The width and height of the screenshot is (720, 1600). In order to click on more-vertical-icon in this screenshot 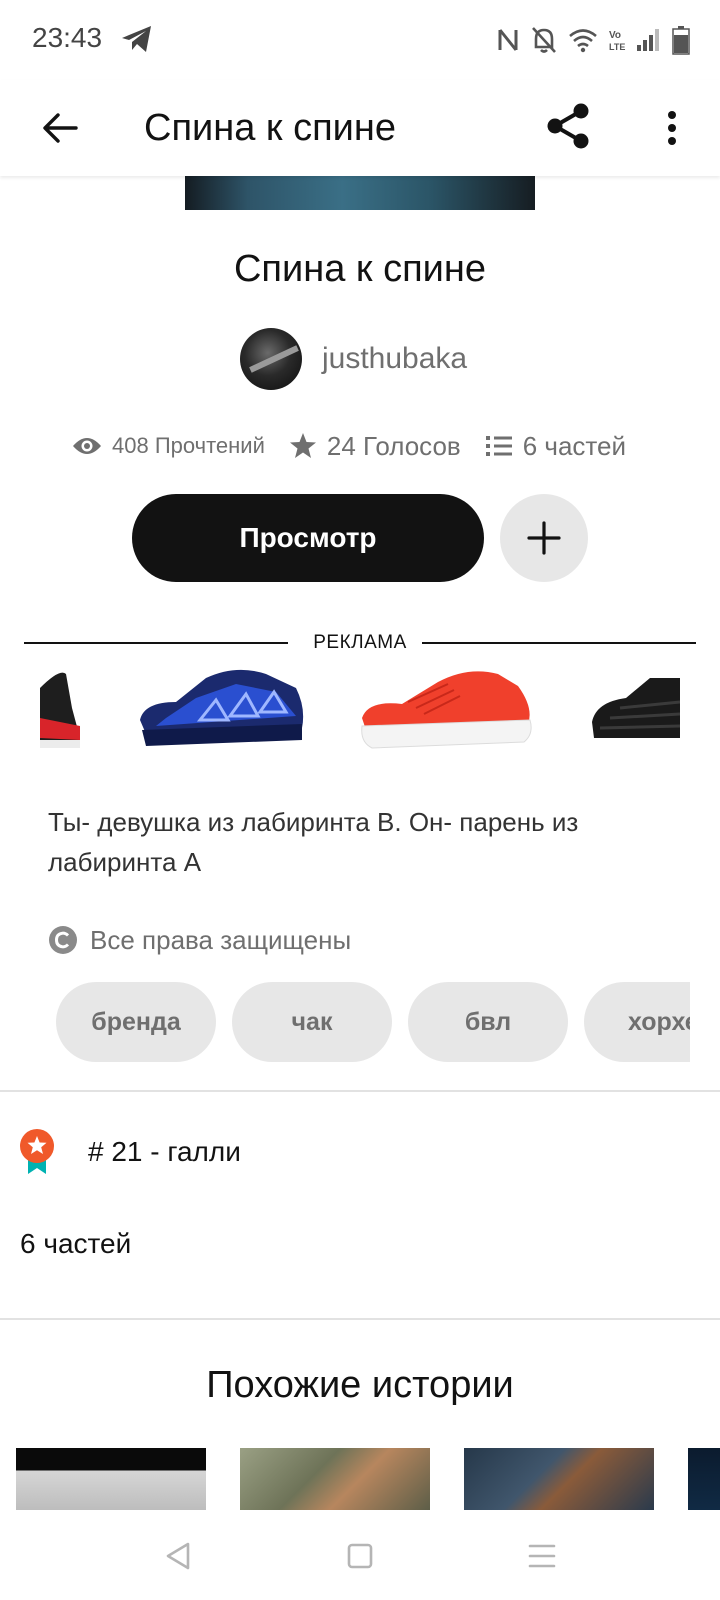, I will do `click(672, 128)`.